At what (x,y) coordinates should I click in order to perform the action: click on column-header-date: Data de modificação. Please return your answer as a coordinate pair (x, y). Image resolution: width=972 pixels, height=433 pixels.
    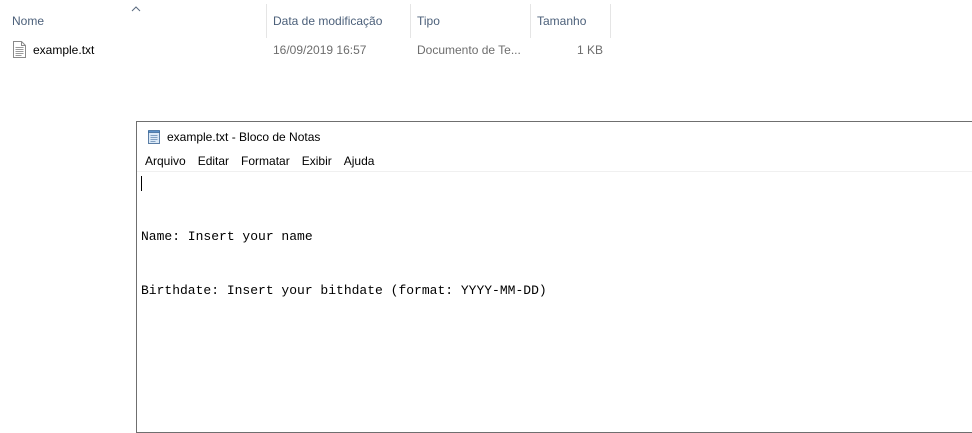
    Looking at the image, I should click on (339, 21).